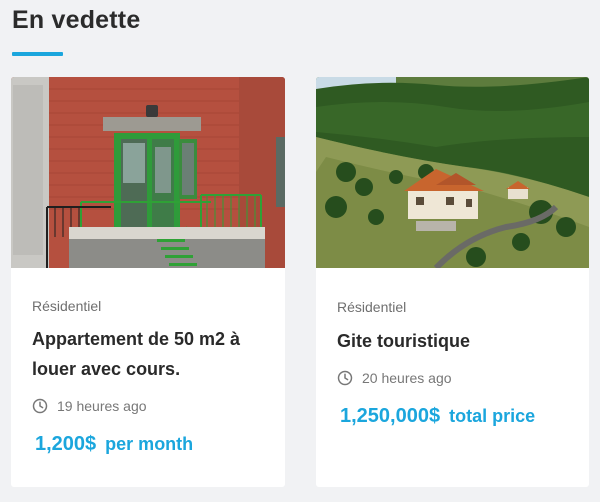  What do you see at coordinates (152, 354) in the screenshot?
I see `listing-title: Appartement de 50 m2 à louer avec cours.` at bounding box center [152, 354].